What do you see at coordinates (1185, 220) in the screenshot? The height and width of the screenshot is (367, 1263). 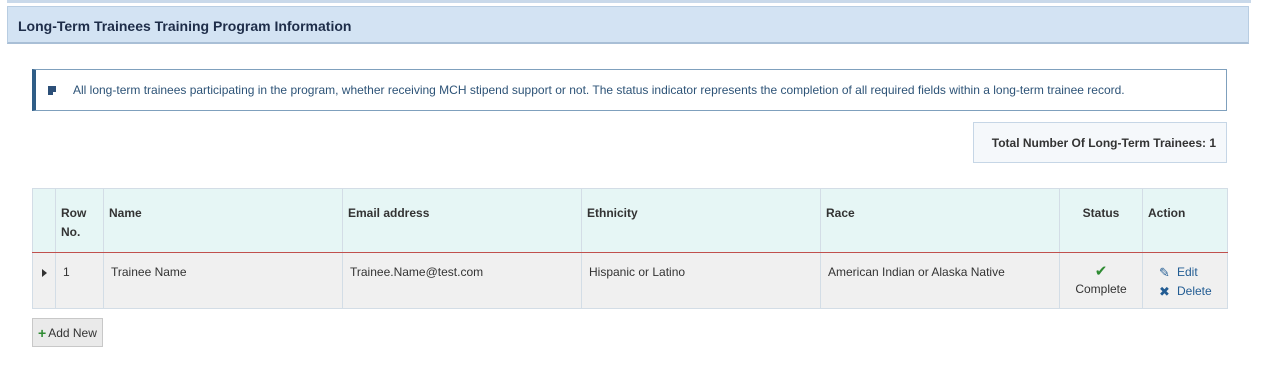 I see `column-header-action: Action` at bounding box center [1185, 220].